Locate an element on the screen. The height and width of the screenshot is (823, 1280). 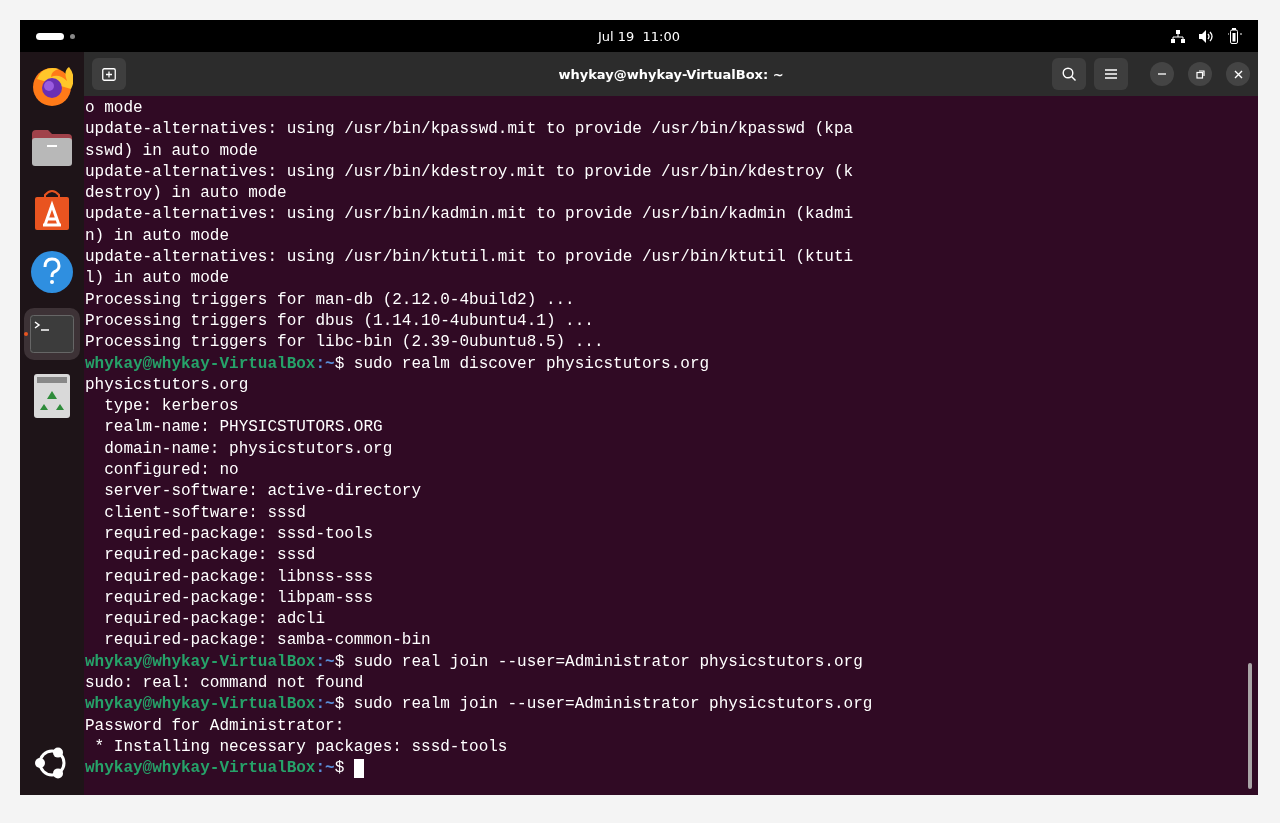
restore-icon is located at coordinates (1200, 74).